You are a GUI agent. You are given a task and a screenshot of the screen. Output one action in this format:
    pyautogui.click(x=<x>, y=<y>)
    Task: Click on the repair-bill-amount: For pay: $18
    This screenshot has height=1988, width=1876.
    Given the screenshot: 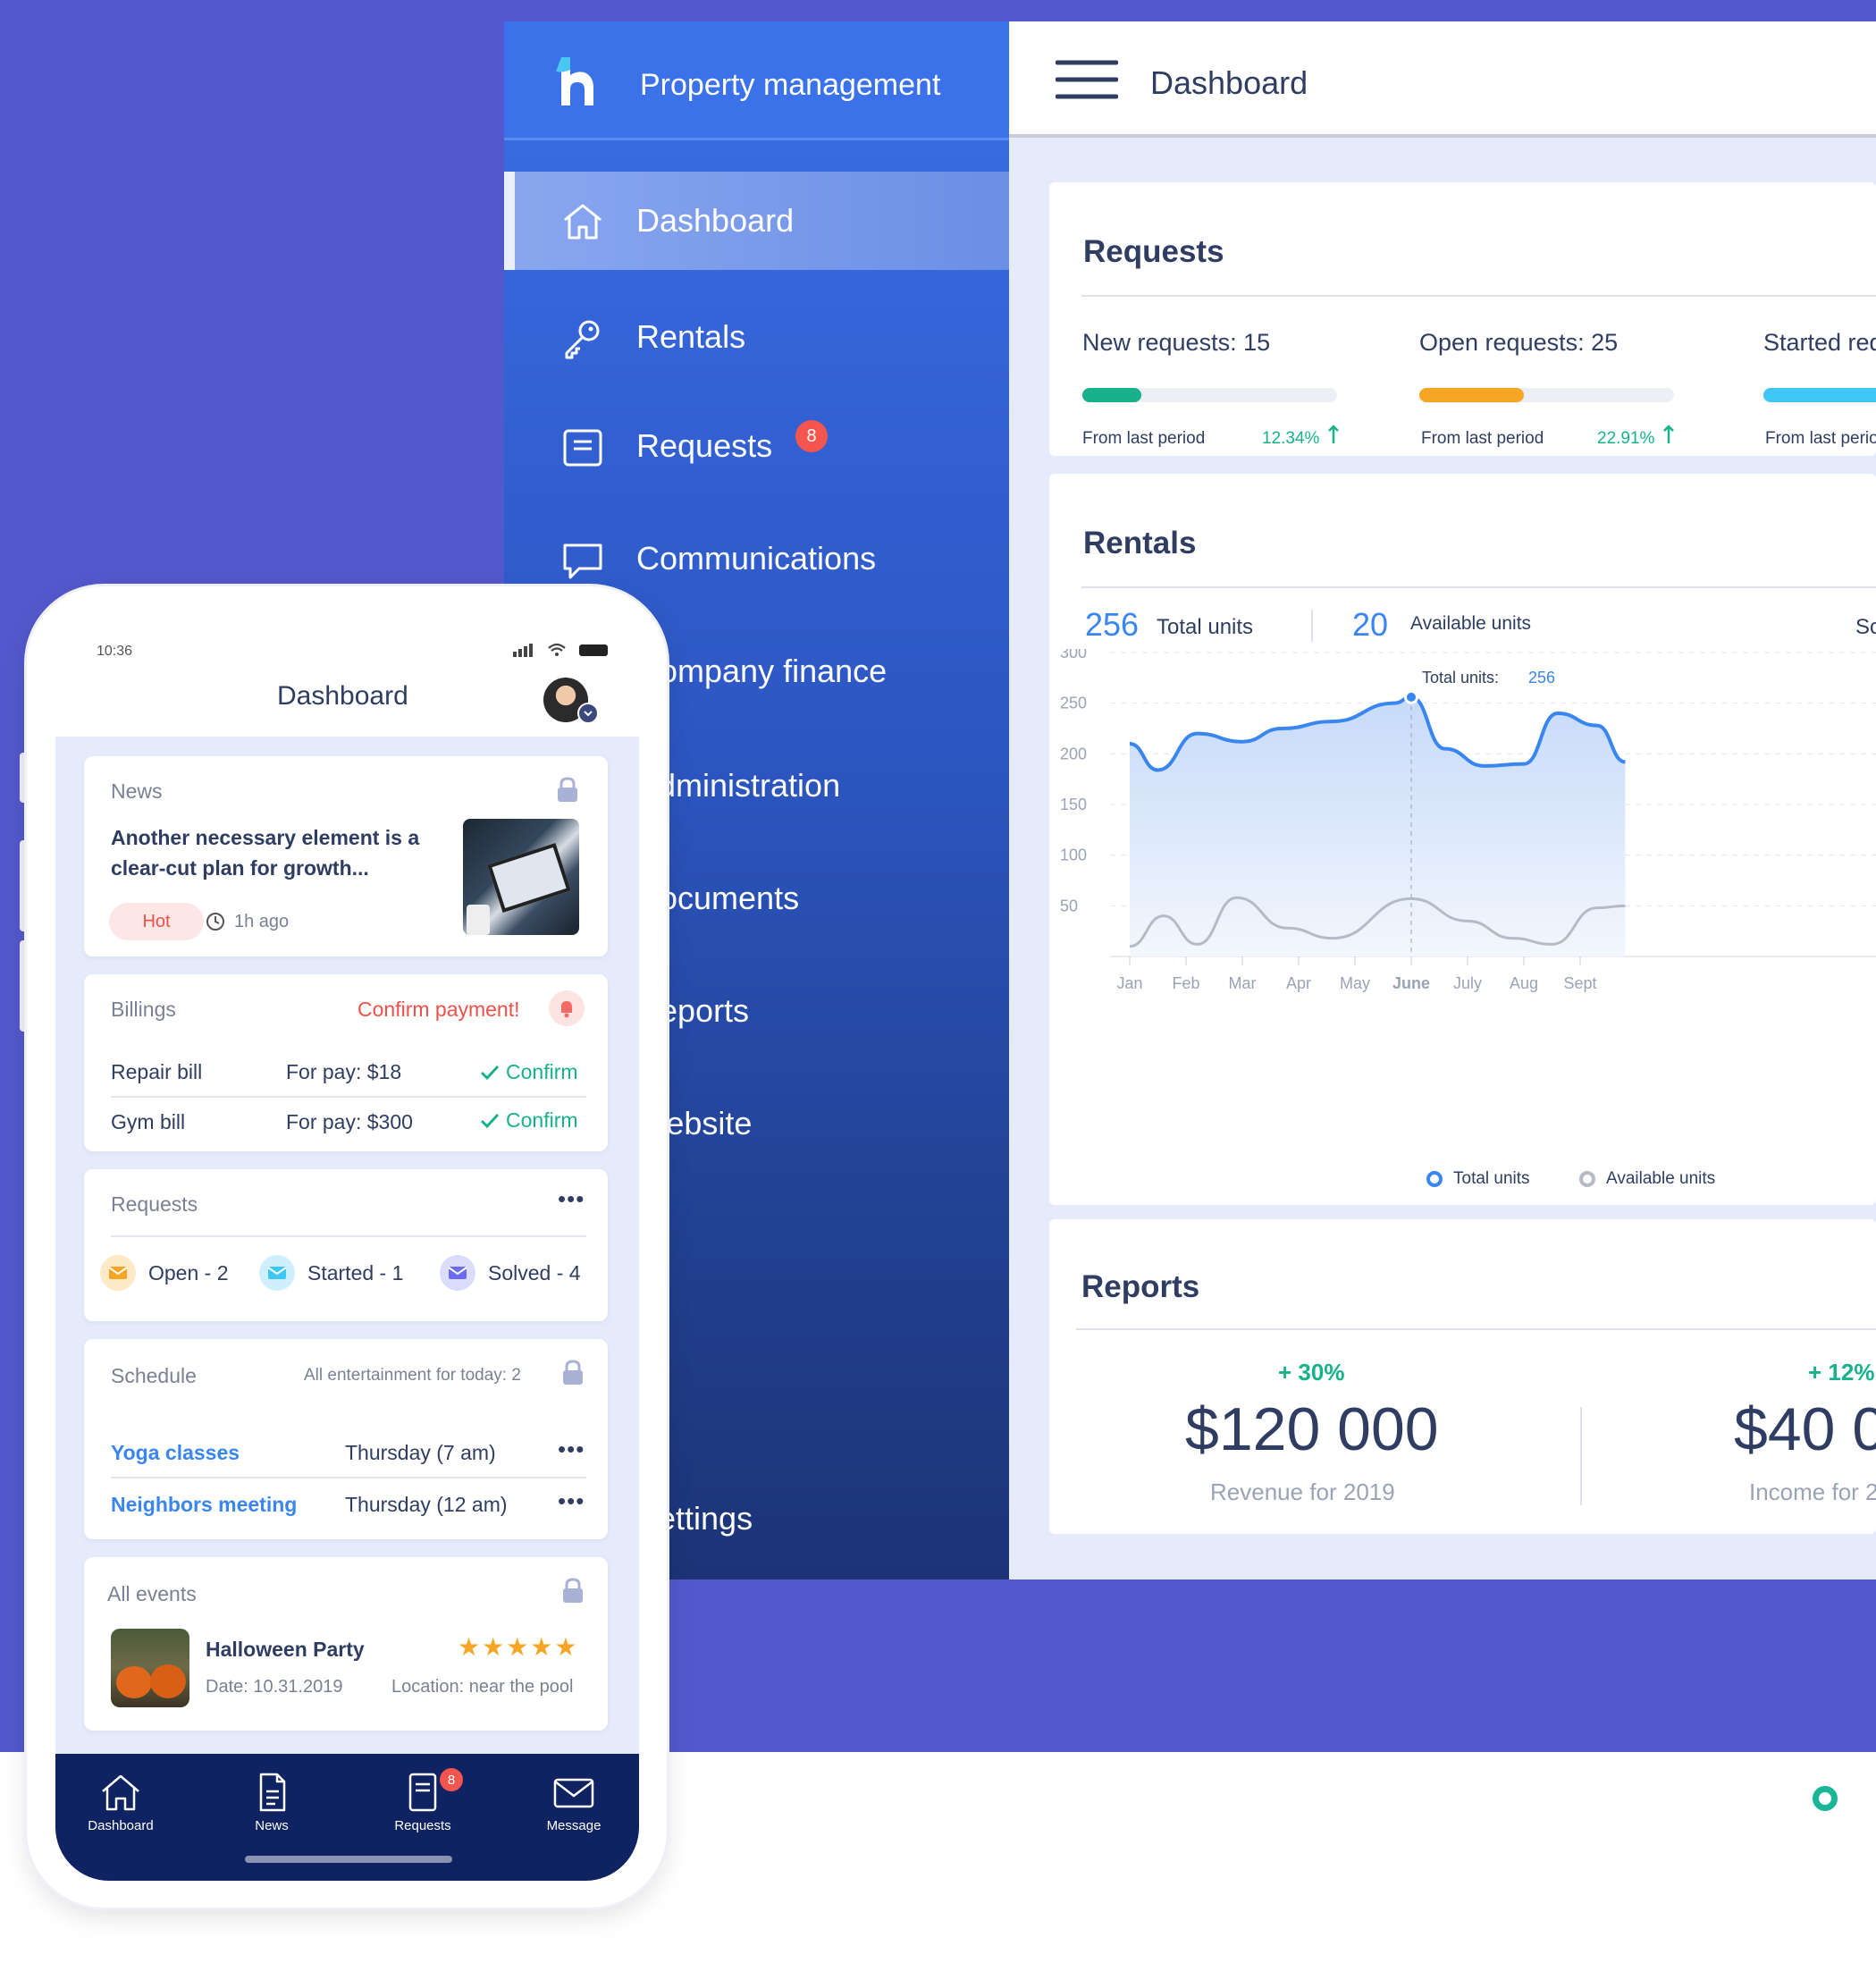 What is the action you would take?
    pyautogui.click(x=344, y=1071)
    